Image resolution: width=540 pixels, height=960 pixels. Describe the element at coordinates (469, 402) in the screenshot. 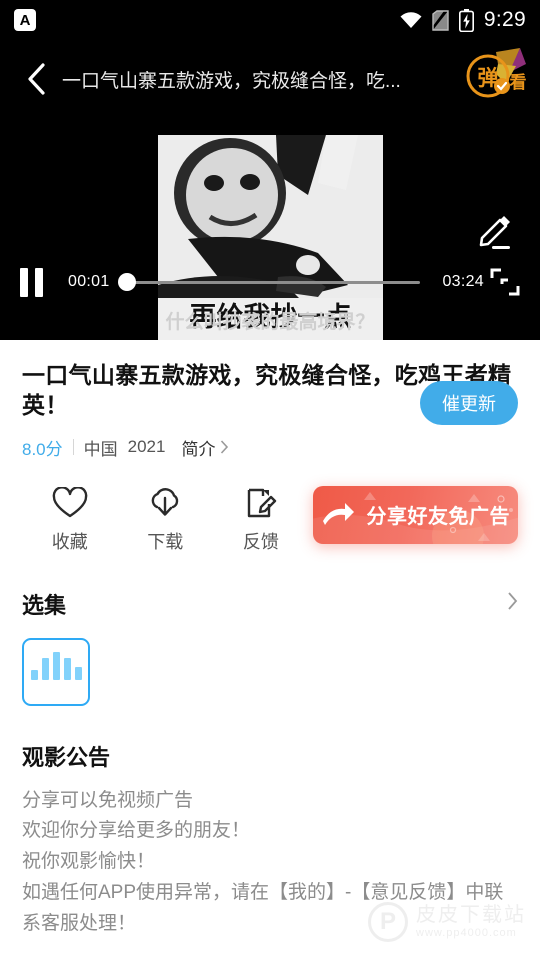

I see `urge-update-button: 催更新` at that location.